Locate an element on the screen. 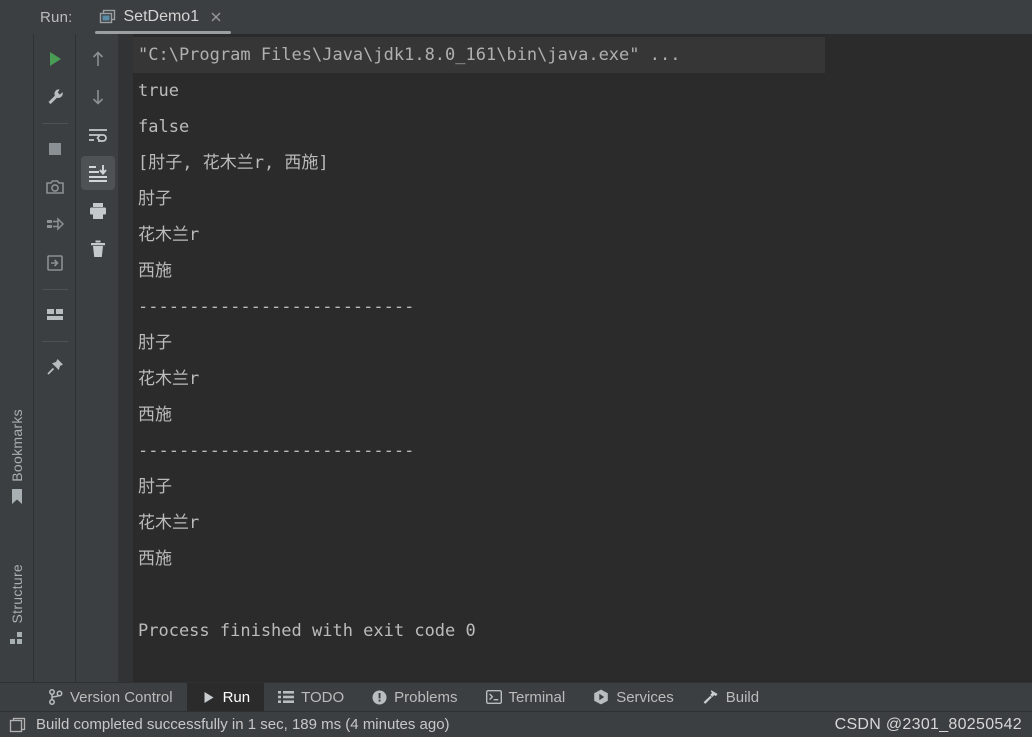 This screenshot has width=1032, height=737. console-line: false is located at coordinates (164, 127).